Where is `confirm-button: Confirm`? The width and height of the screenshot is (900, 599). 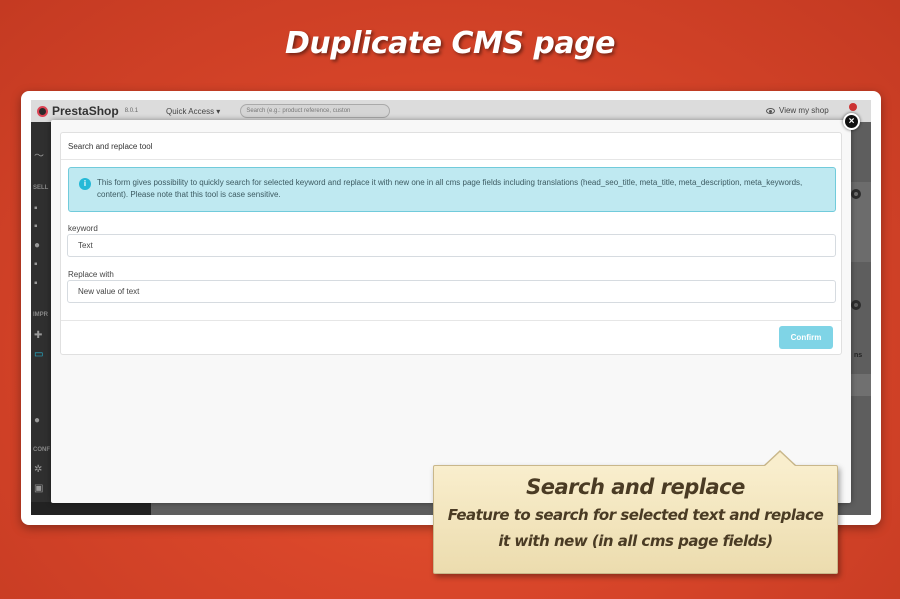
confirm-button: Confirm is located at coordinates (806, 337).